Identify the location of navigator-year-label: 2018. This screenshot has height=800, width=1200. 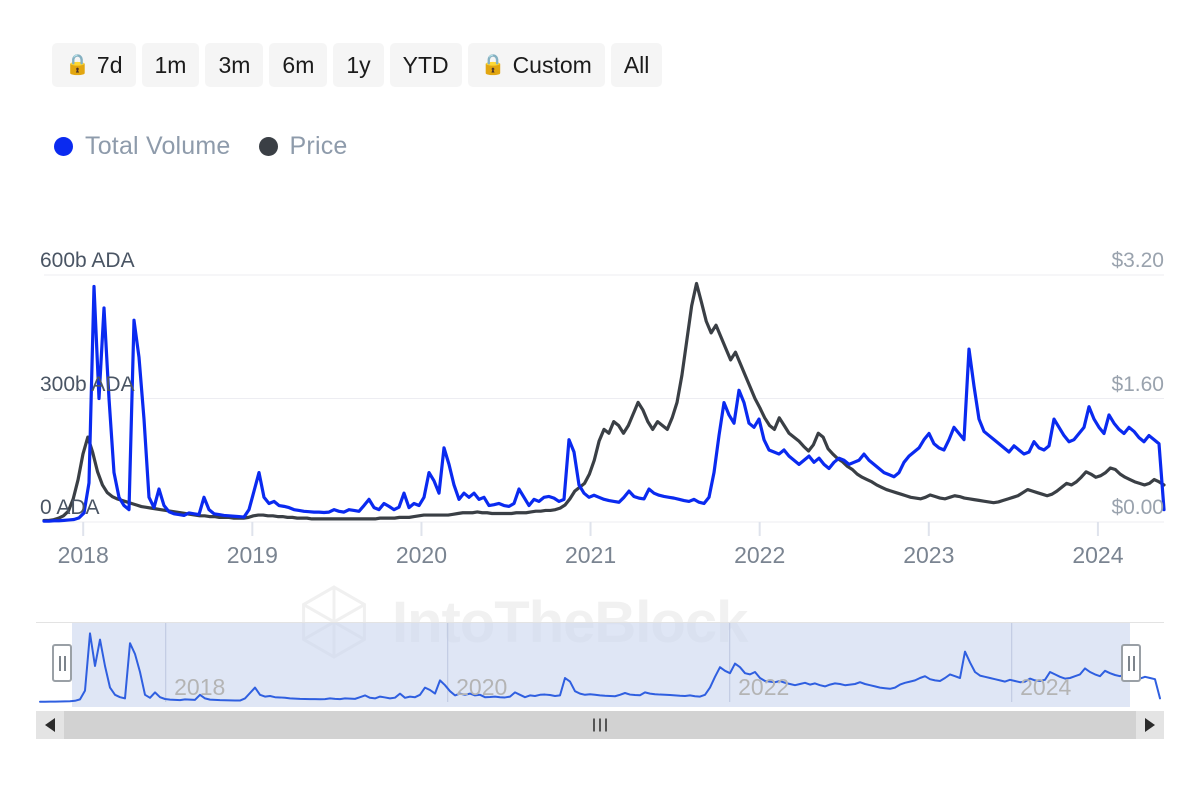
(200, 687).